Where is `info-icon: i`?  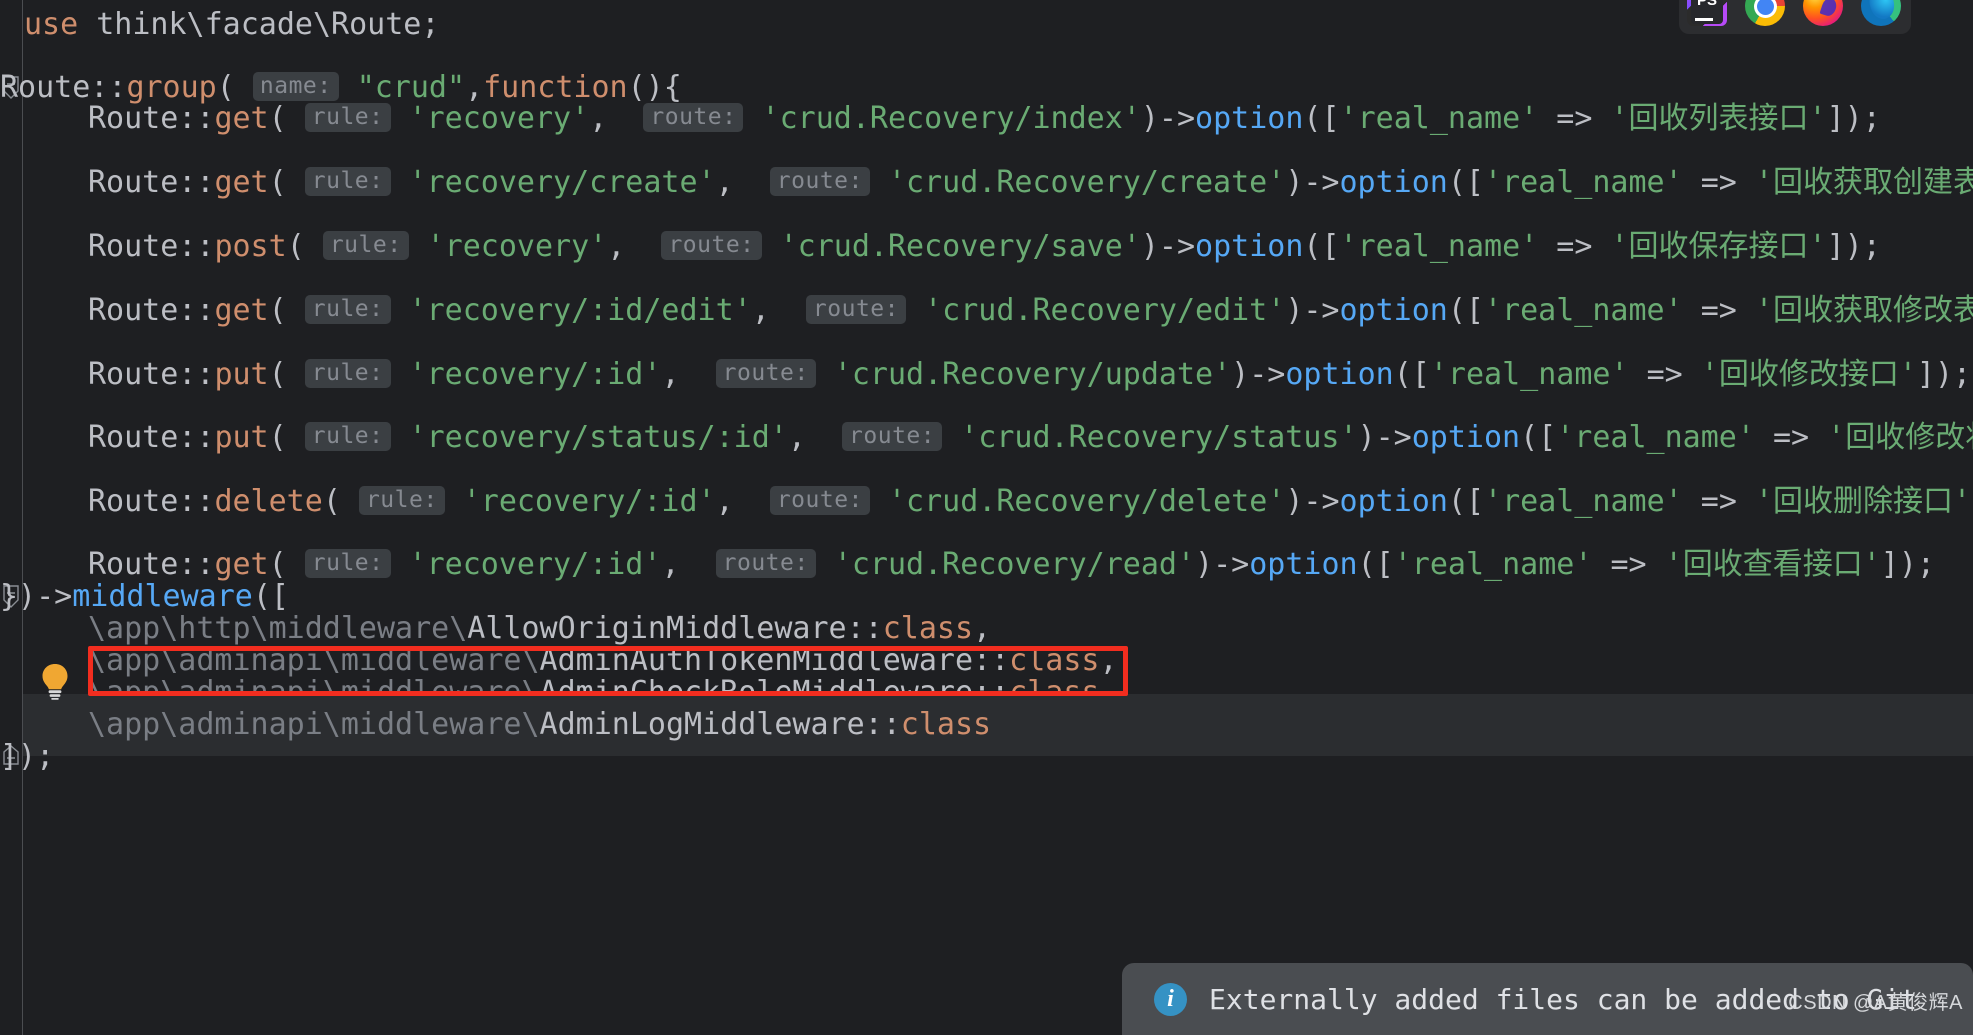 info-icon: i is located at coordinates (1170, 999).